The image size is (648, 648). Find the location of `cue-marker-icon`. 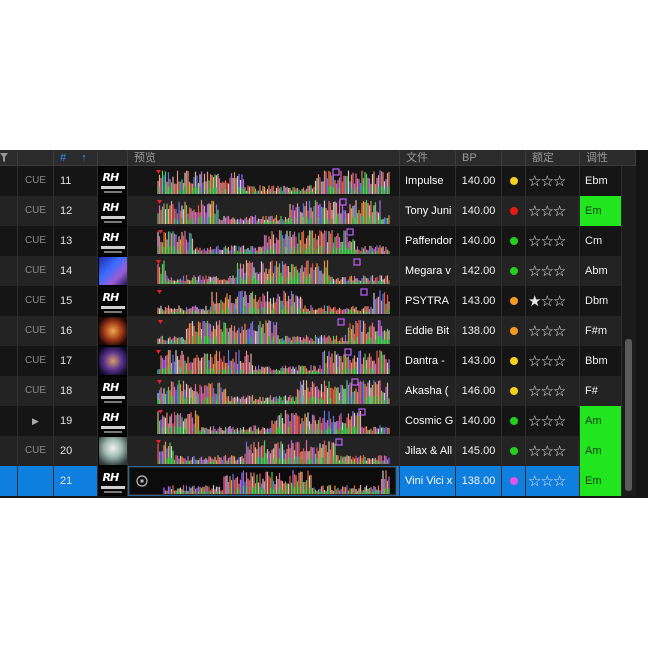

cue-marker-icon is located at coordinates (159, 292).